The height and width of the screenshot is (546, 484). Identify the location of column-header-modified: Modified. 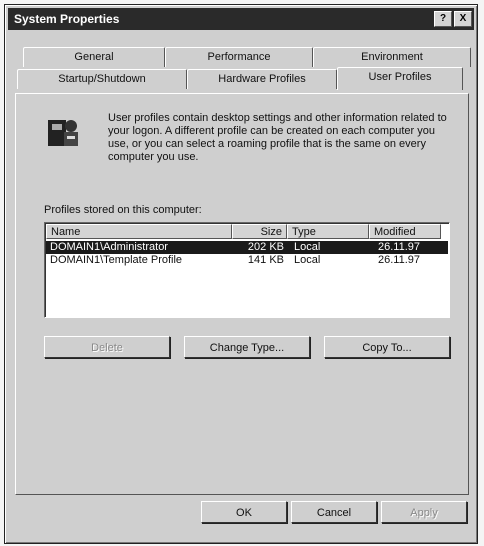
(405, 231).